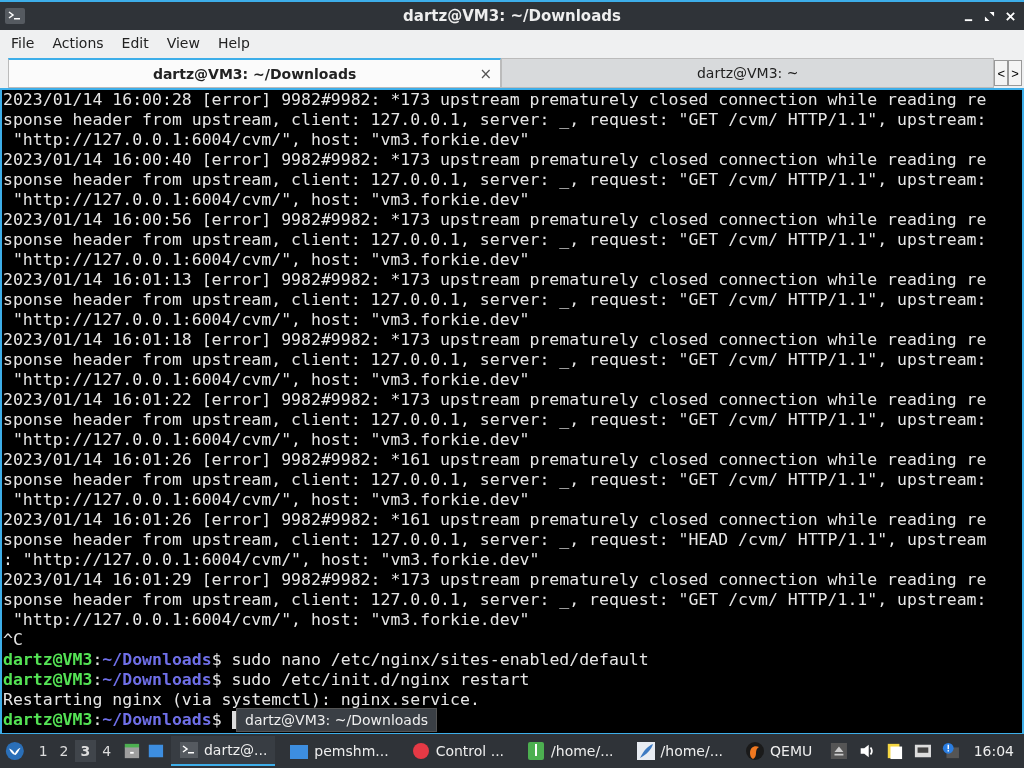 This screenshot has width=1024, height=768. What do you see at coordinates (1015, 73) in the screenshot?
I see `tab-scroll-button: >` at bounding box center [1015, 73].